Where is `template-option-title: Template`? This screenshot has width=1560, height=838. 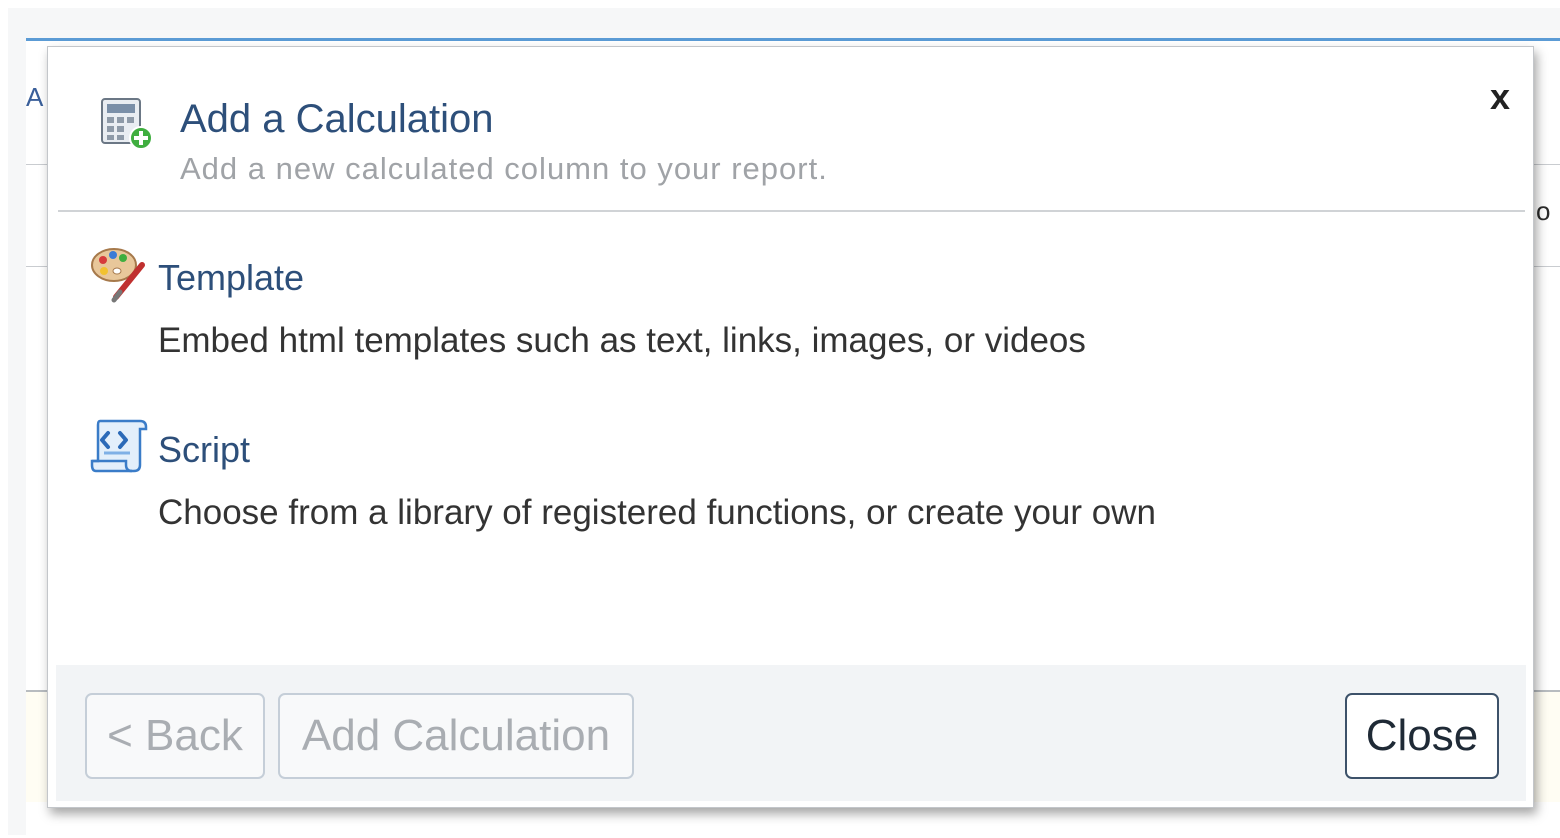 template-option-title: Template is located at coordinates (231, 277).